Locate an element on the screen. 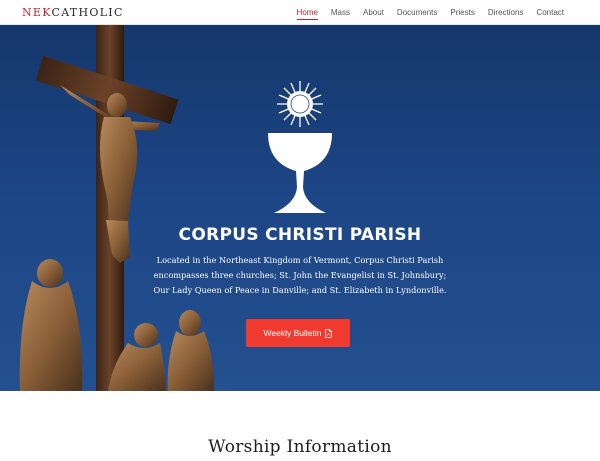  site-logo: NEKCATHOLIC is located at coordinates (73, 12).